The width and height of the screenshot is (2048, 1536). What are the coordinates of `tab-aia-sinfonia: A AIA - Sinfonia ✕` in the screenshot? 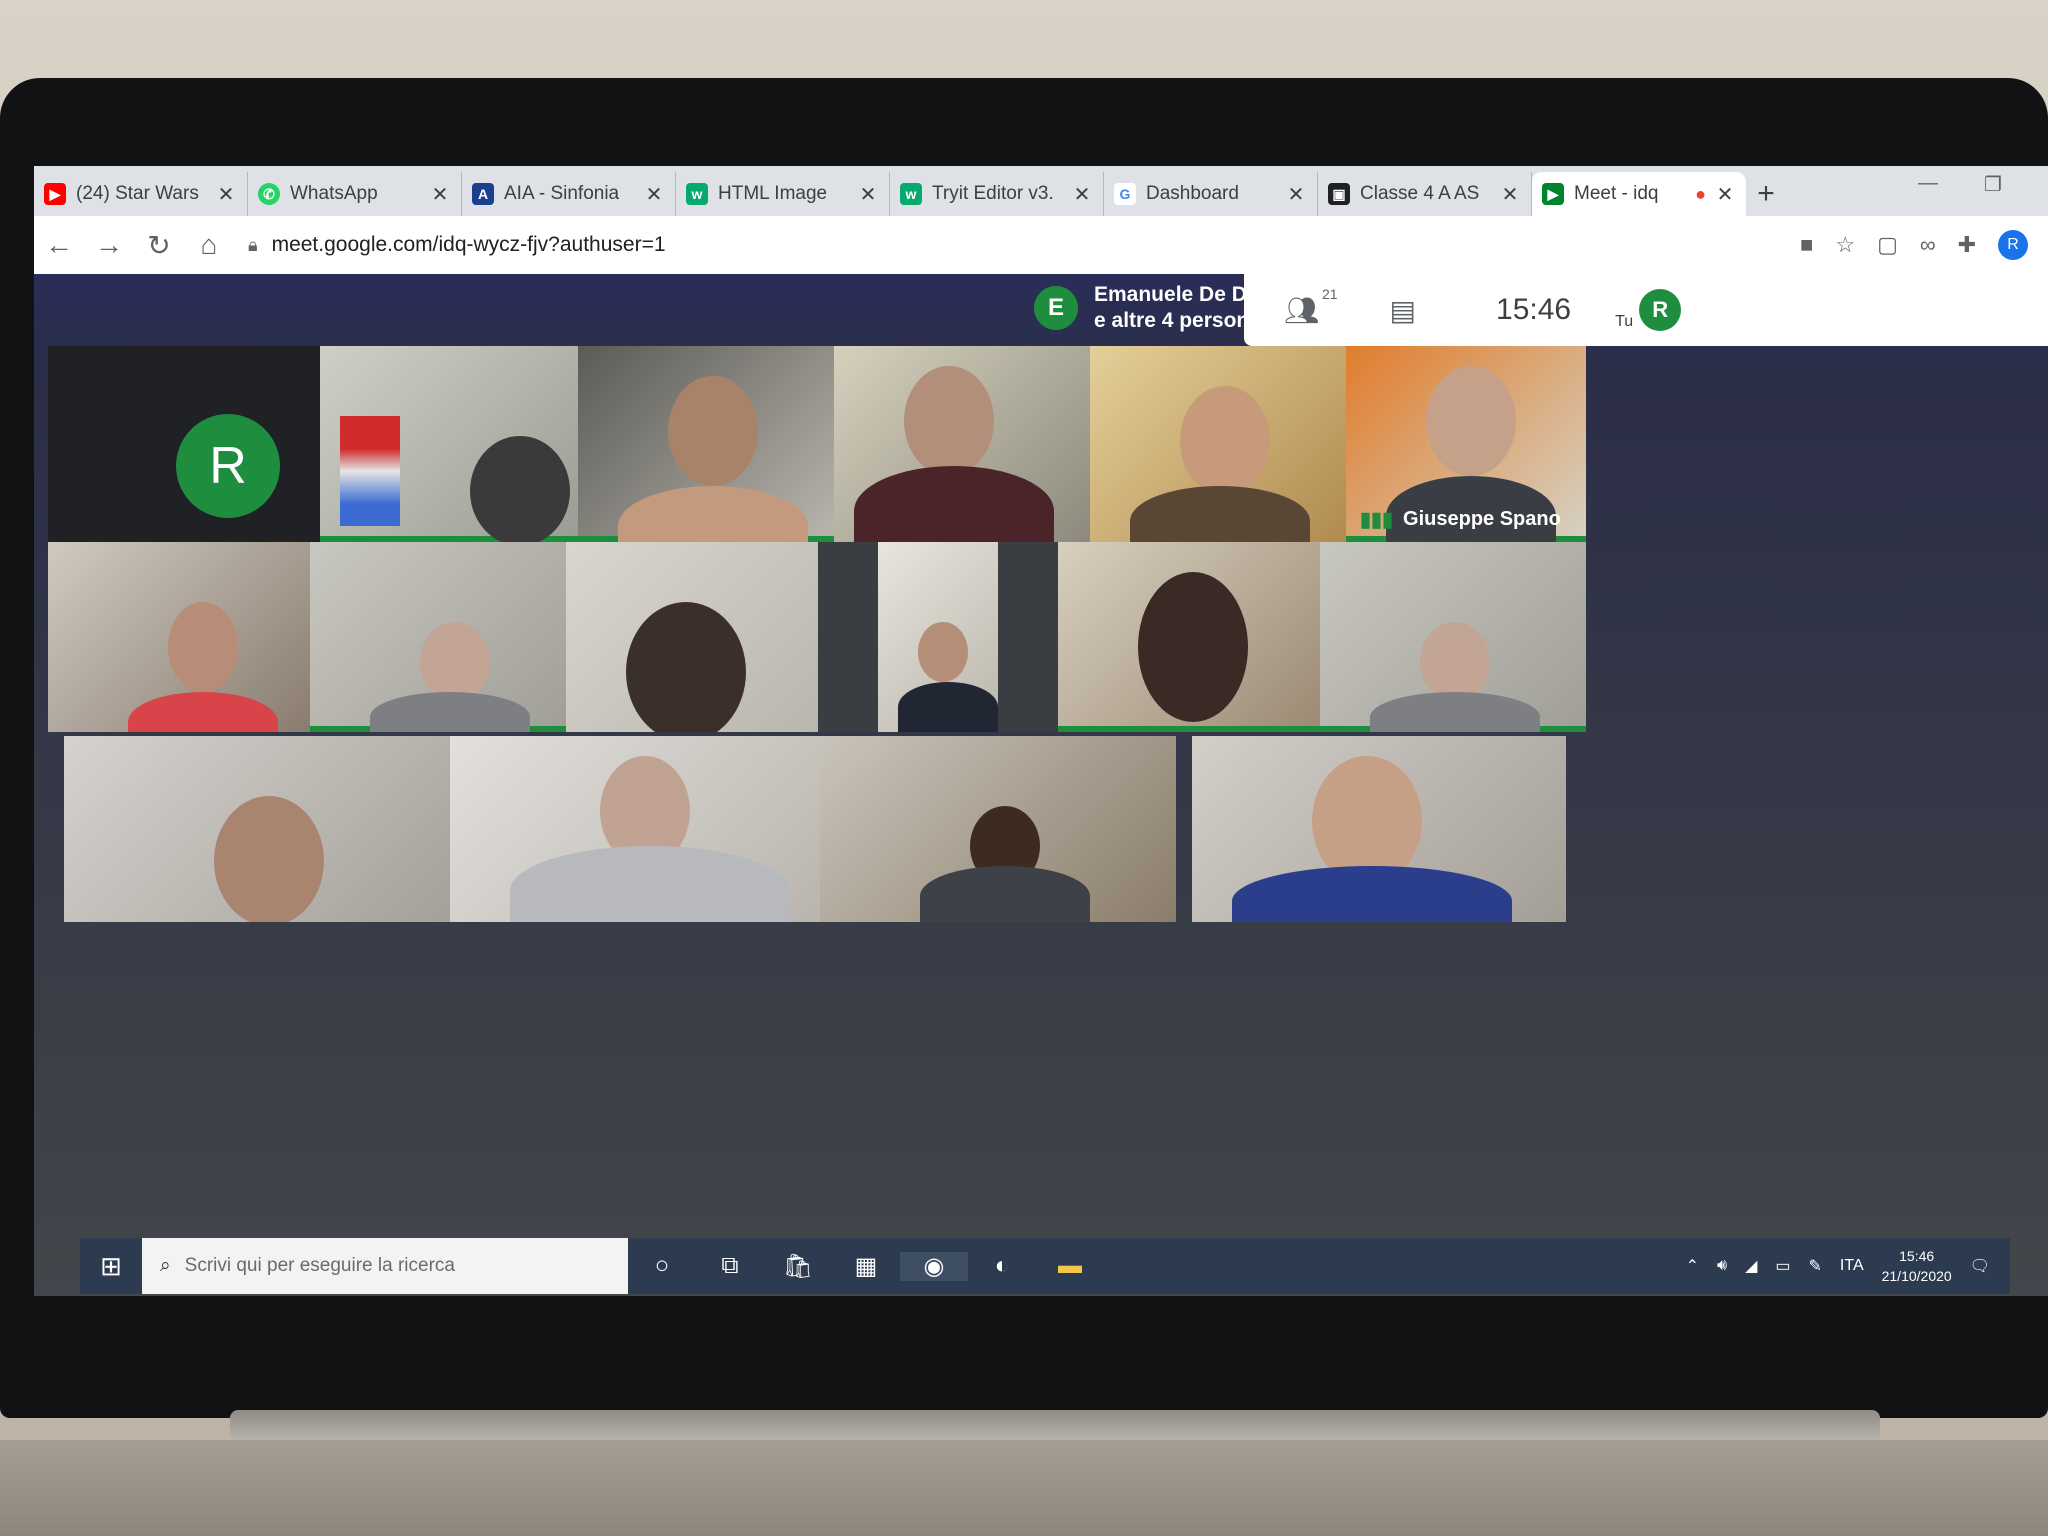 It's located at (569, 194).